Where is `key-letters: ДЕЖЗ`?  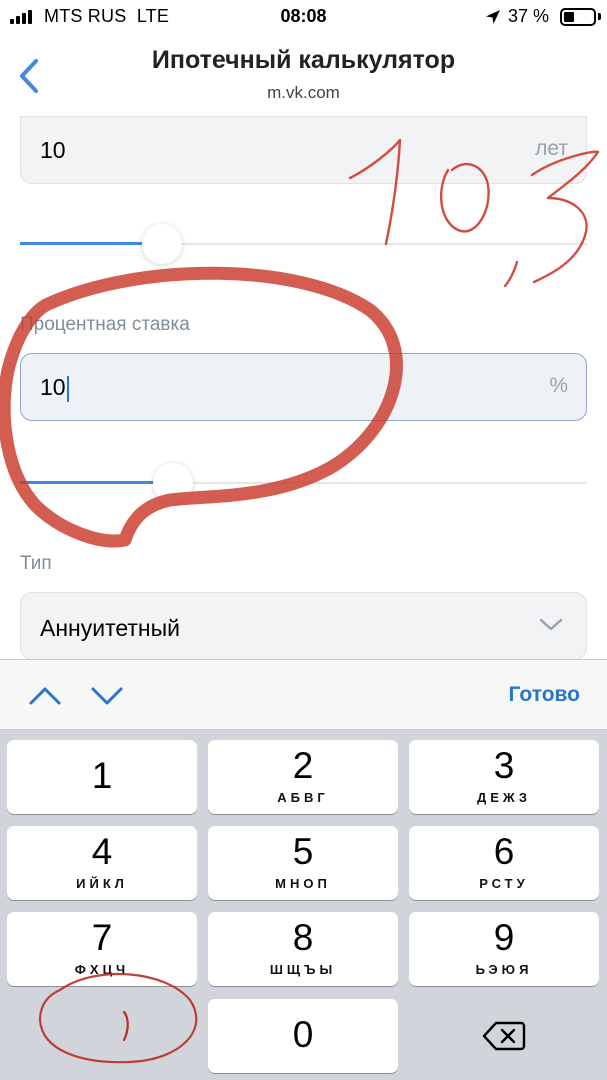
key-letters: ДЕЖЗ is located at coordinates (504, 797).